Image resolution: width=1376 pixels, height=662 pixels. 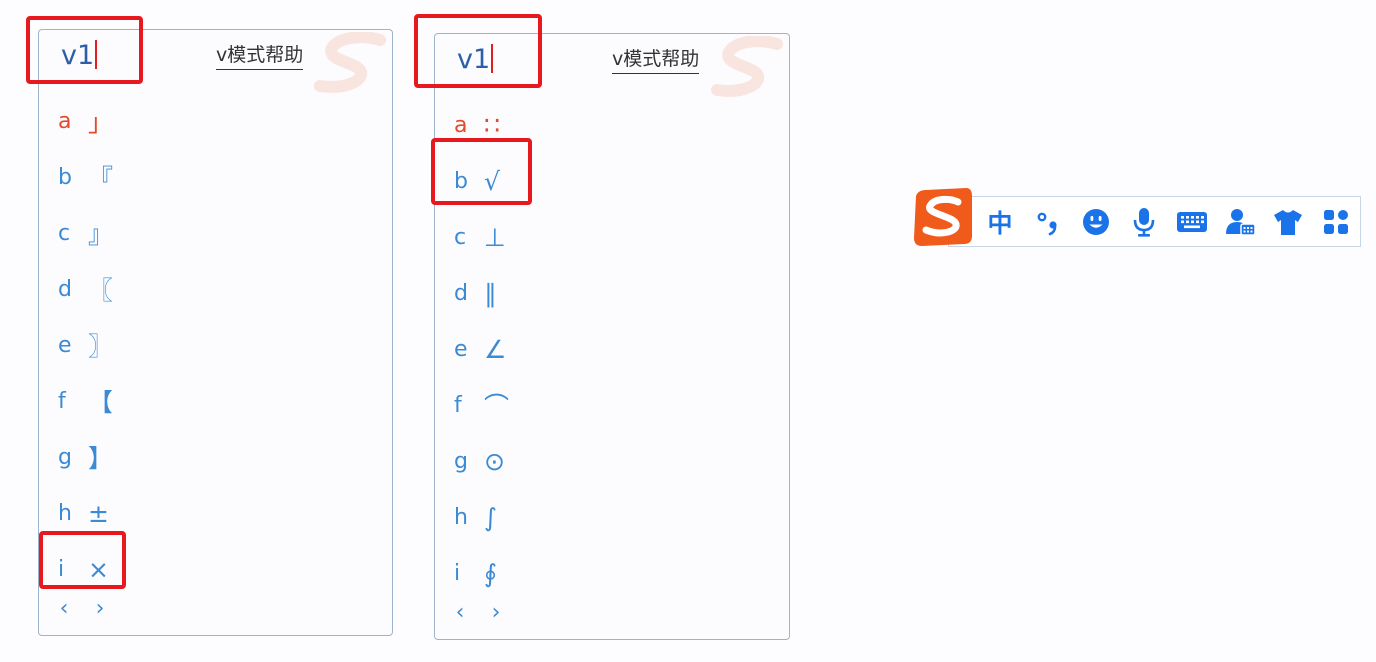 What do you see at coordinates (1240, 222) in the screenshot?
I see `user-account-icon` at bounding box center [1240, 222].